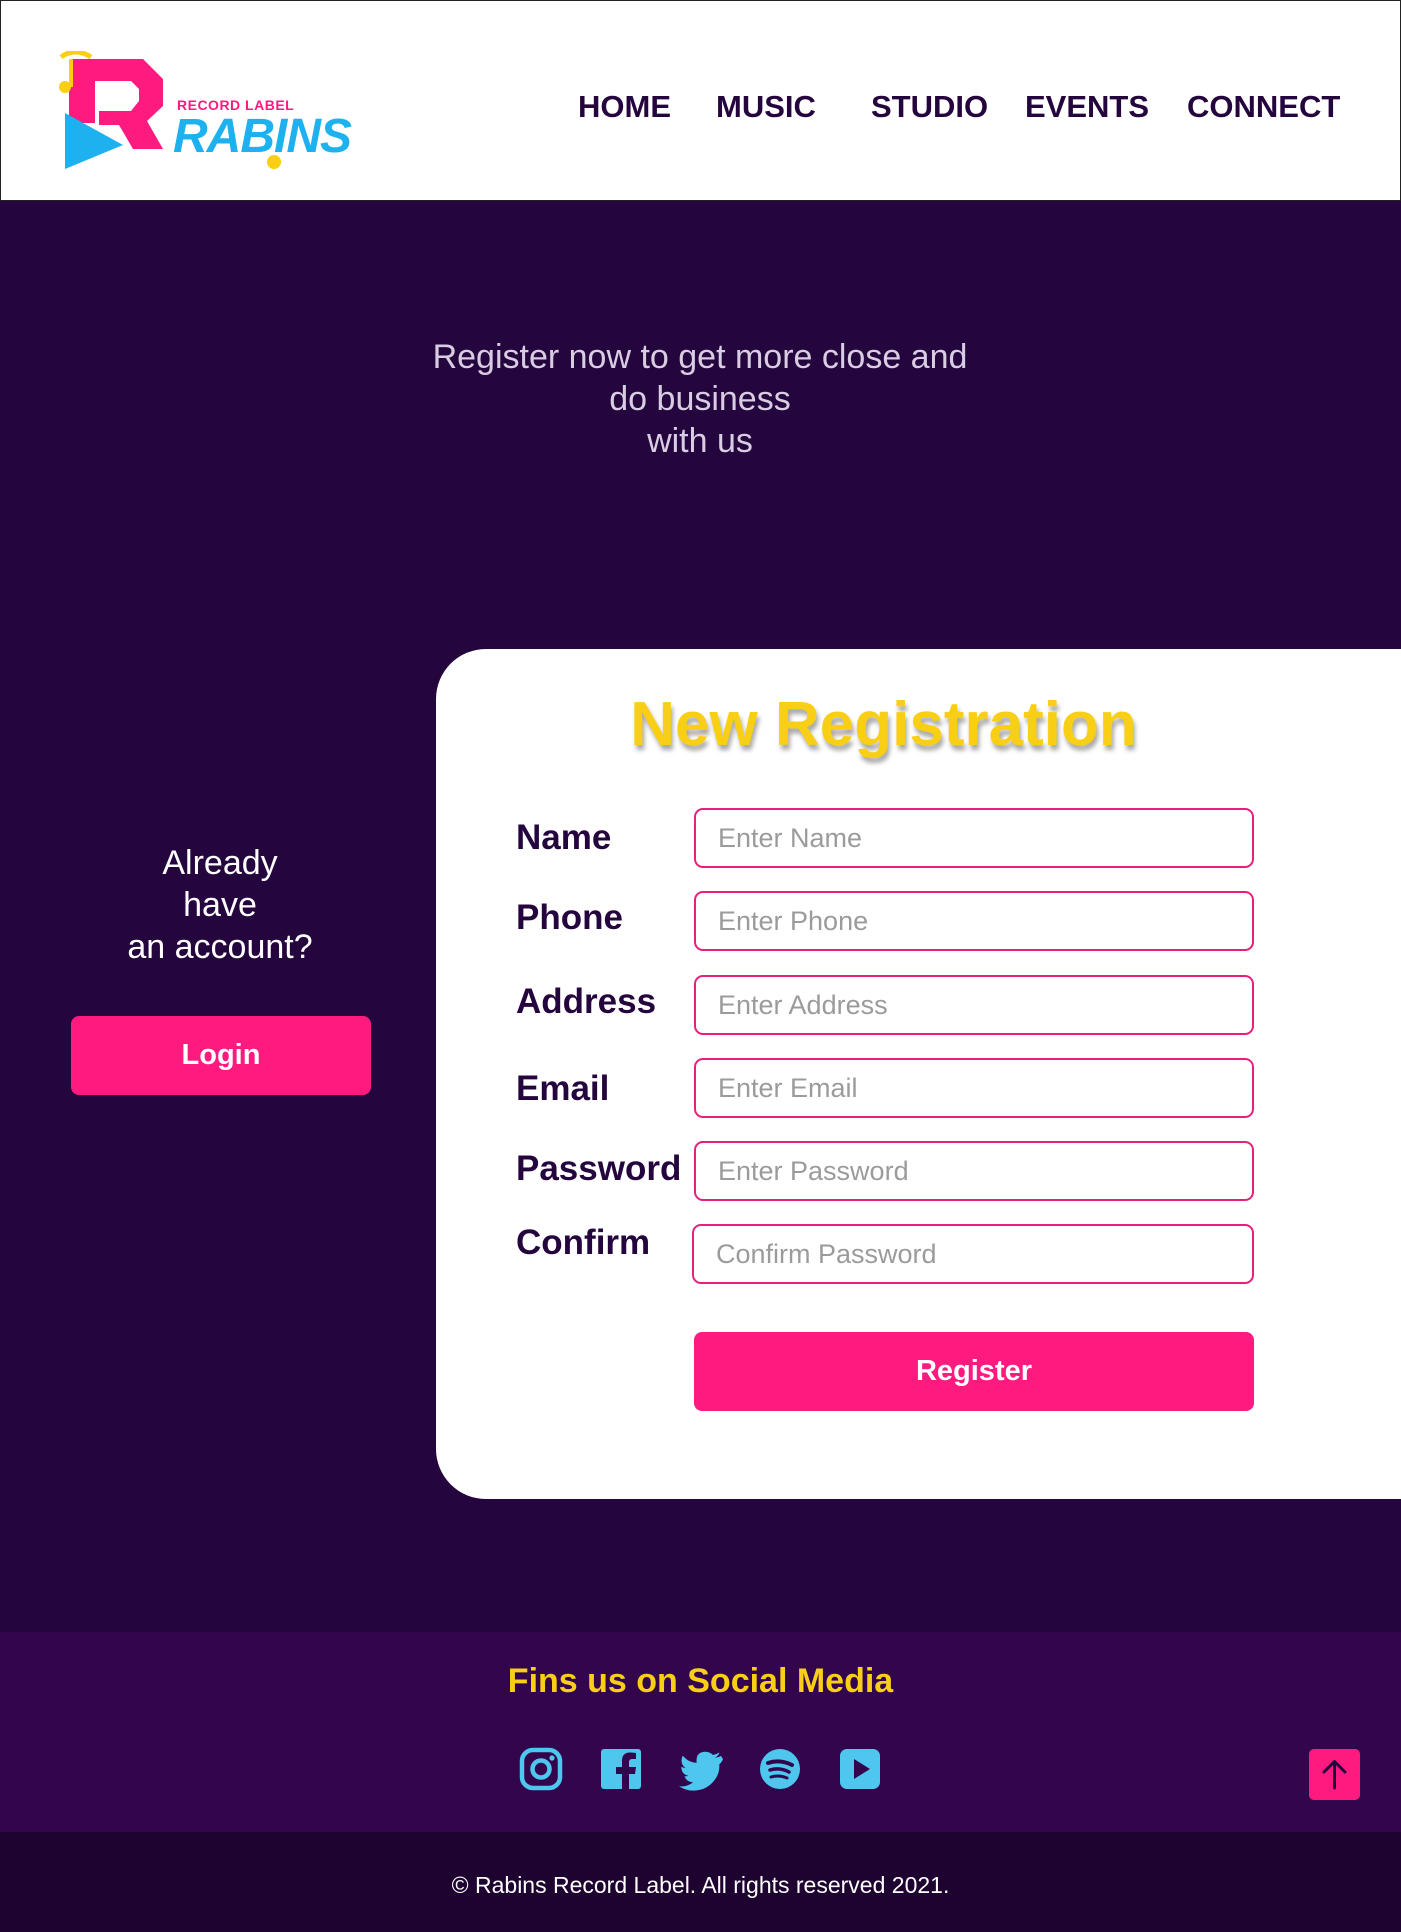 The image size is (1401, 1932). Describe the element at coordinates (973, 1254) in the screenshot. I see `confirm-password-input` at that location.